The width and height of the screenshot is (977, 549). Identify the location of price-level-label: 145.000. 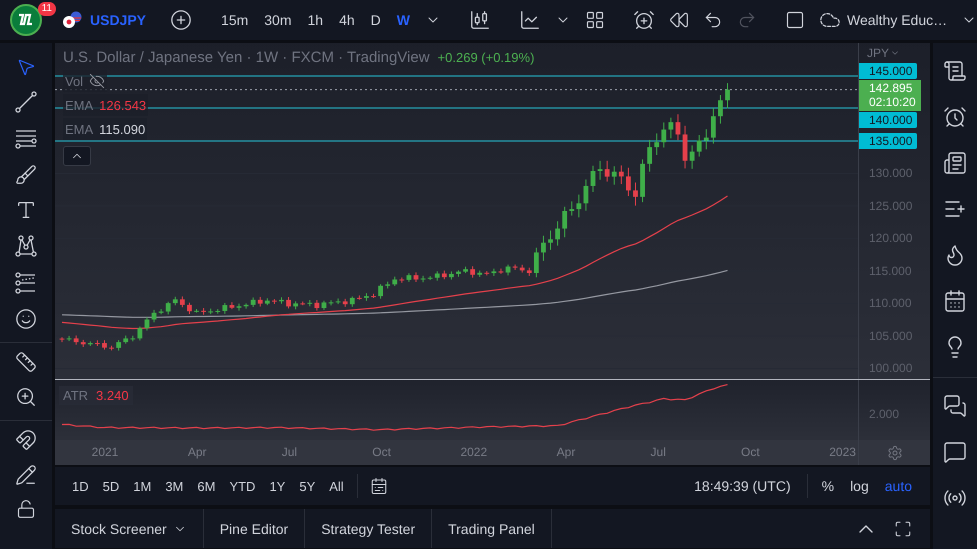
(888, 71).